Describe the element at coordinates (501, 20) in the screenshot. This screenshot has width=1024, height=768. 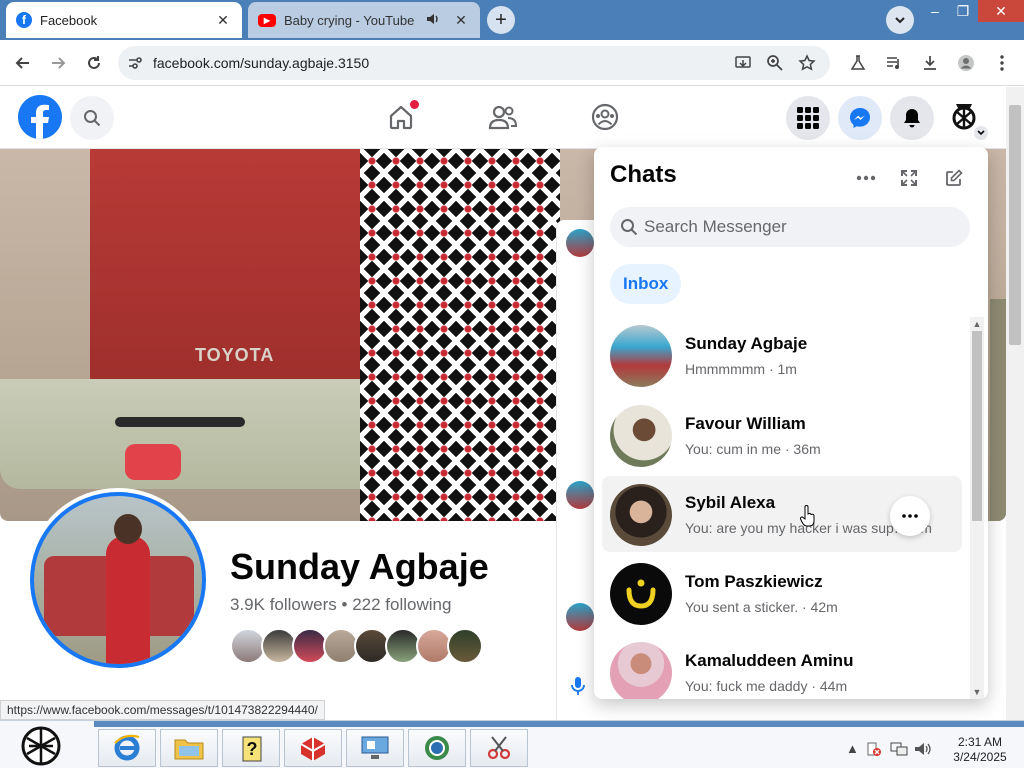
I see `new-tab-button: +` at that location.